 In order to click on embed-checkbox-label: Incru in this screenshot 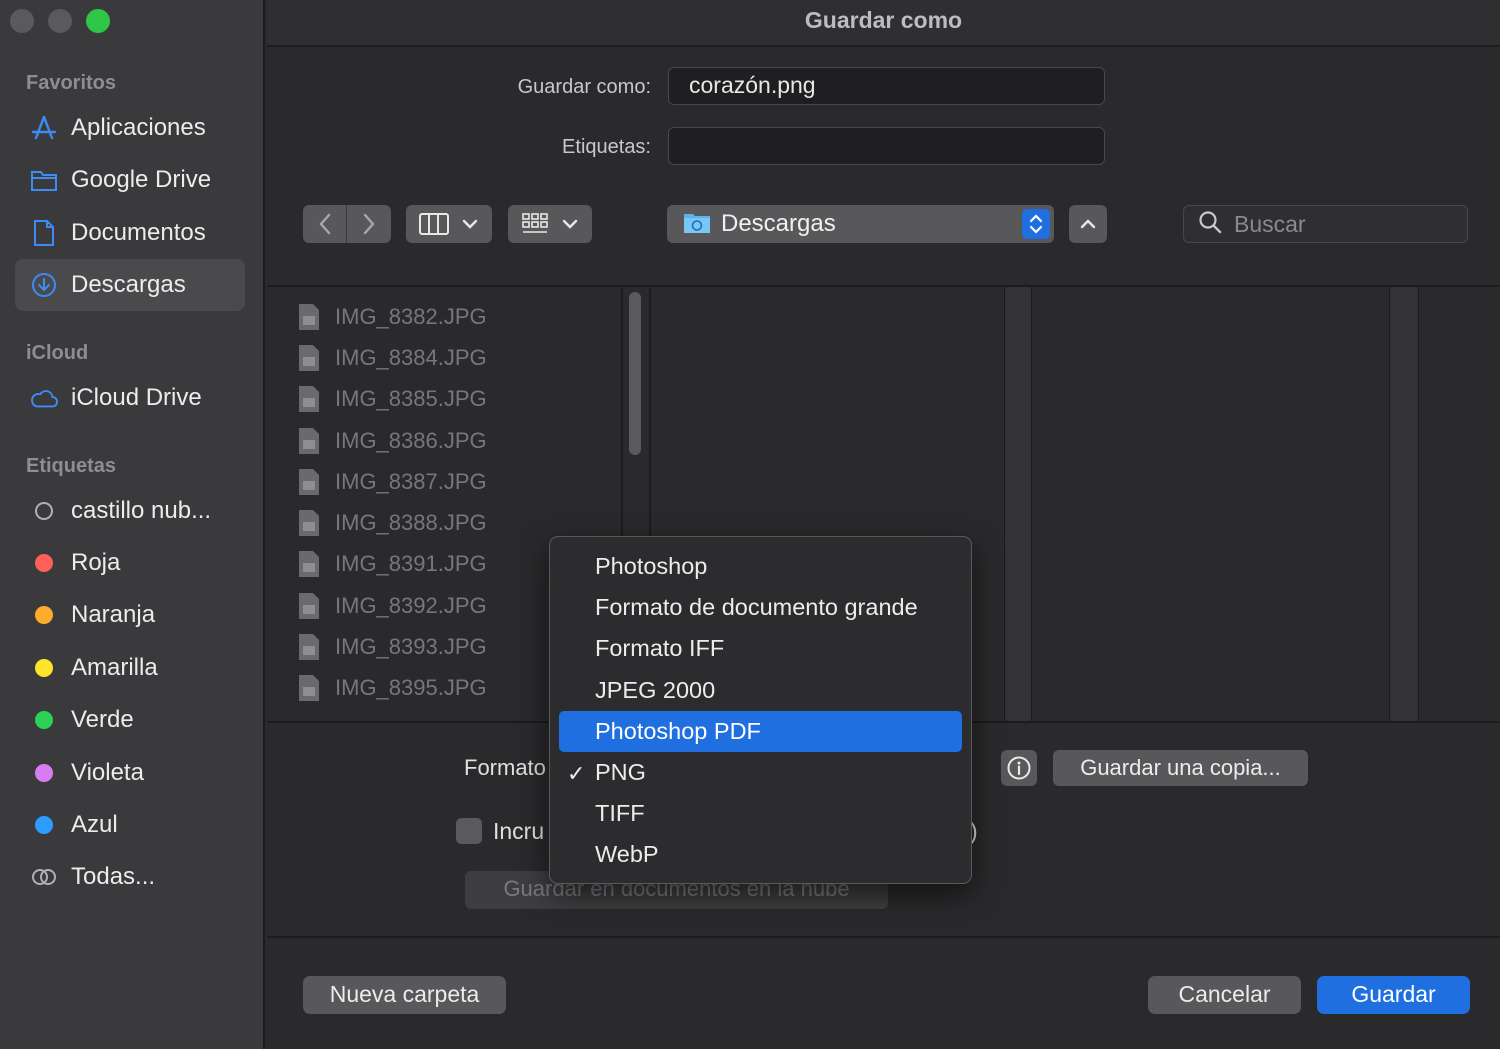, I will do `click(519, 831)`.